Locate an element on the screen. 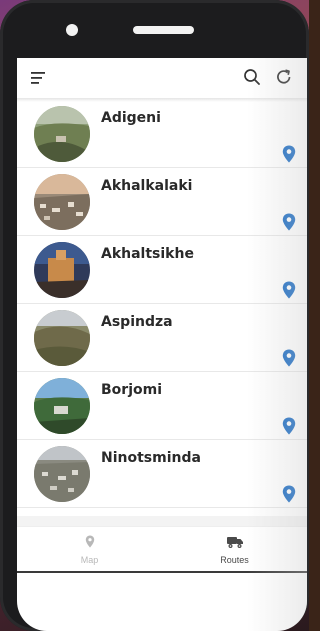 Image resolution: width=320 pixels, height=631 pixels. location-name: Akhalkalaki is located at coordinates (147, 186).